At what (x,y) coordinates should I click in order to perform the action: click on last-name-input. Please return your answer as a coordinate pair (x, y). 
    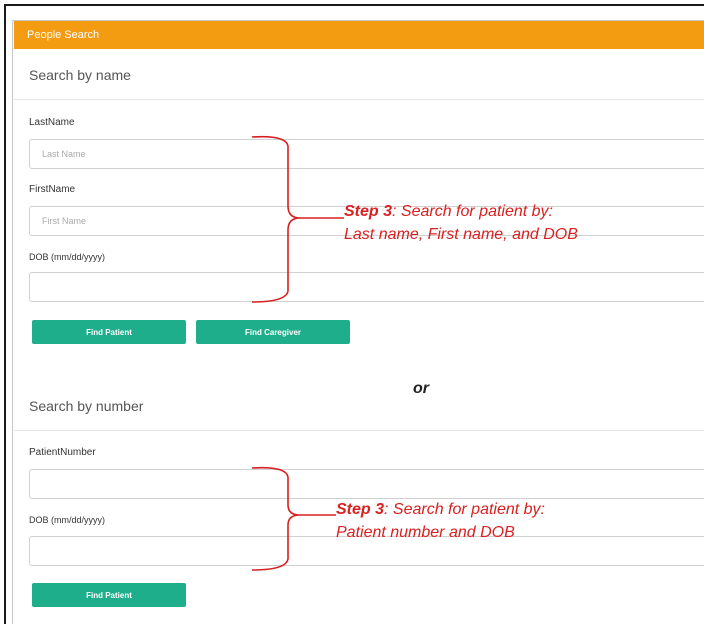
    Looking at the image, I should click on (366, 154).